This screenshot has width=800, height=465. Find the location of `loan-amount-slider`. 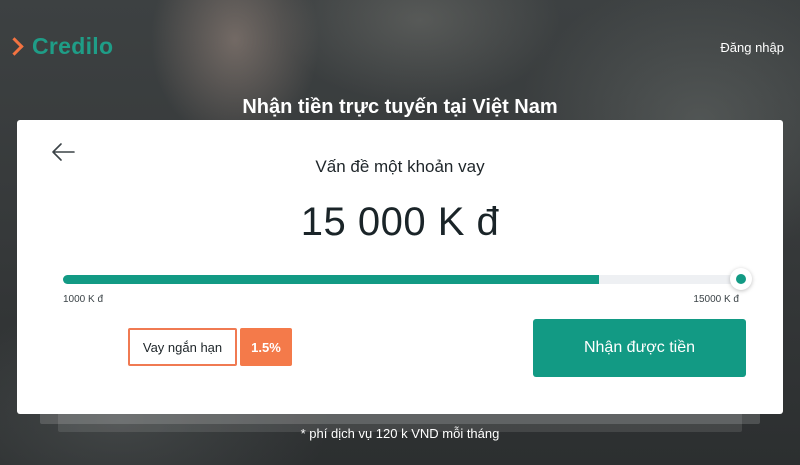

loan-amount-slider is located at coordinates (407, 279).